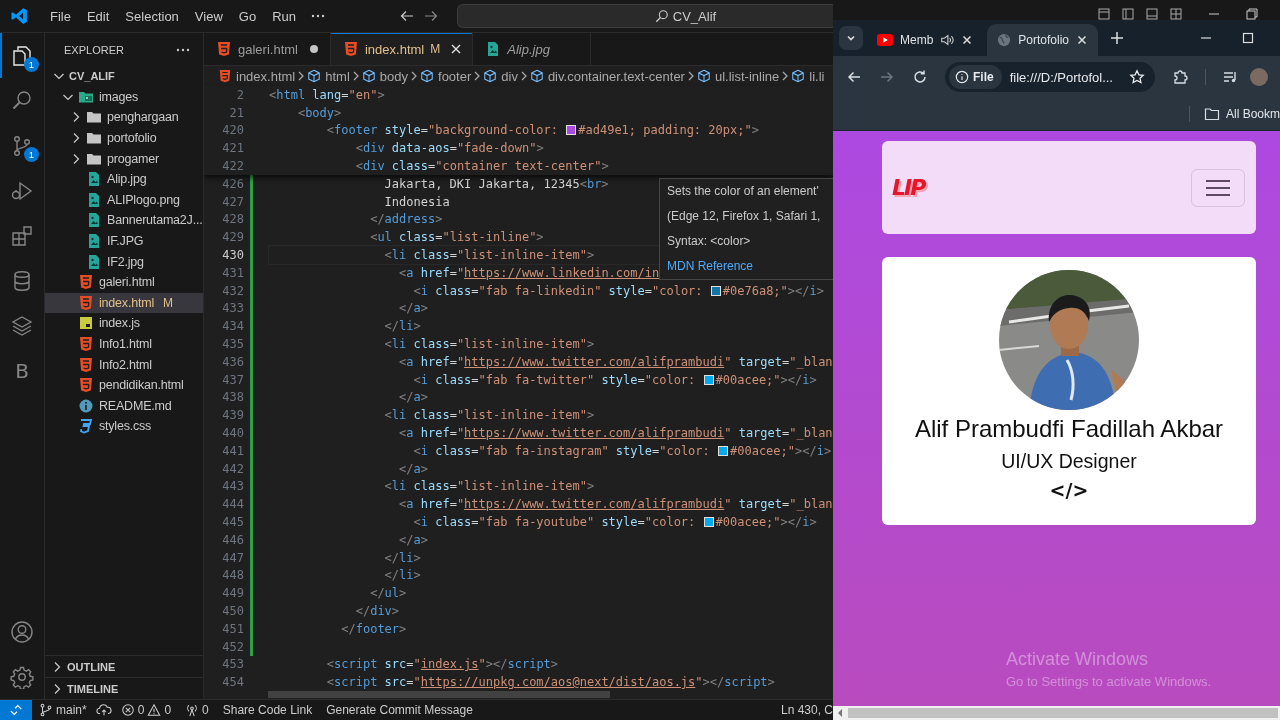 This screenshot has height=720, width=1280. Describe the element at coordinates (1231, 77) in the screenshot. I see `media-queue-icon` at that location.